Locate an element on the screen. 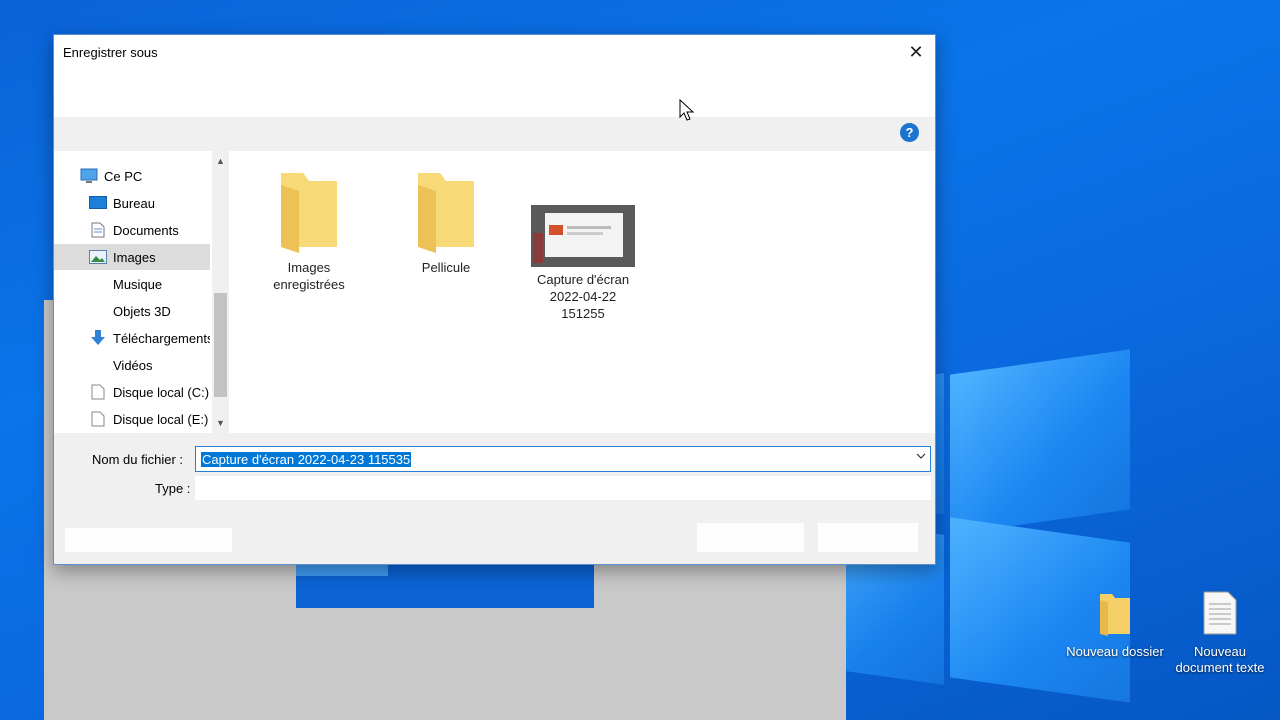 The width and height of the screenshot is (1280, 720). chevron-up-icon: ▲ is located at coordinates (220, 161).